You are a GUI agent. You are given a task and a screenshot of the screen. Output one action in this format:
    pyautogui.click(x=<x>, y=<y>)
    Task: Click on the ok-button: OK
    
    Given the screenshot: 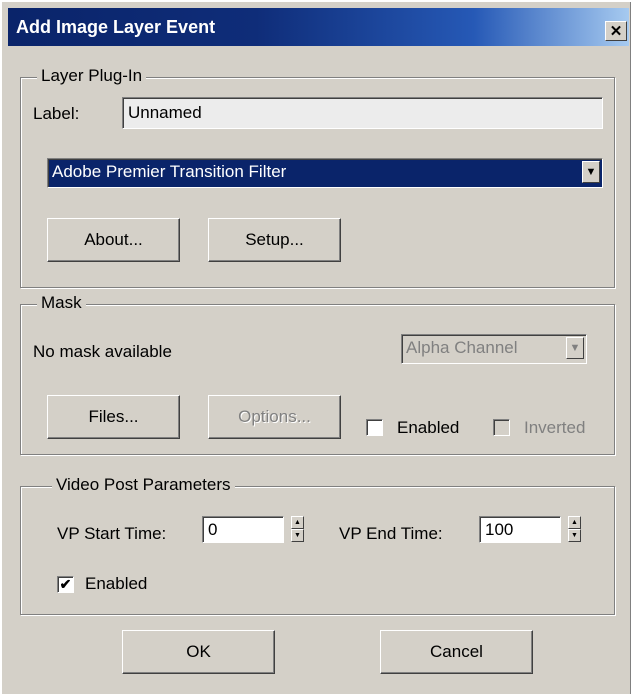 What is the action you would take?
    pyautogui.click(x=198, y=652)
    